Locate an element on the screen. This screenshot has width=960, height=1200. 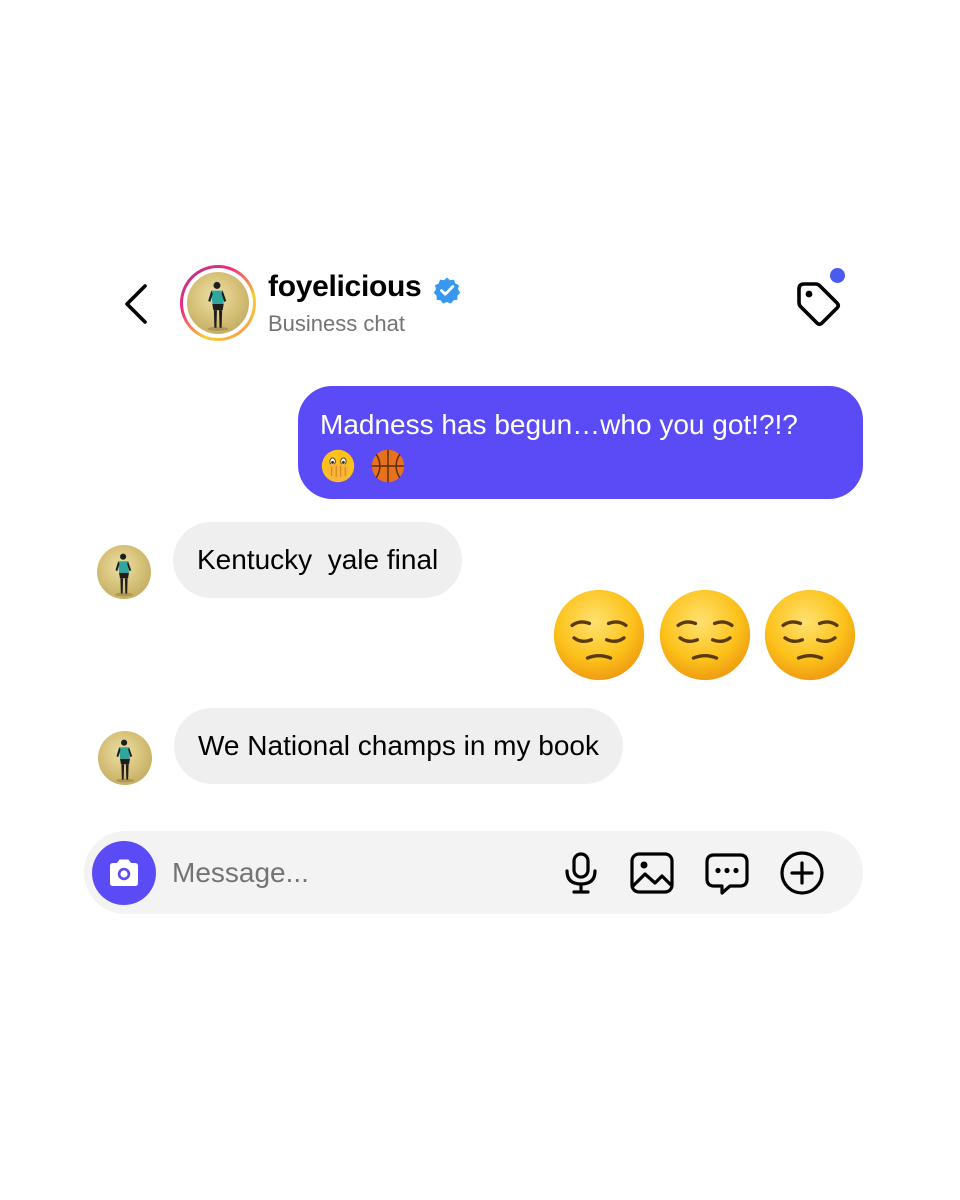
back-button is located at coordinates (136, 304).